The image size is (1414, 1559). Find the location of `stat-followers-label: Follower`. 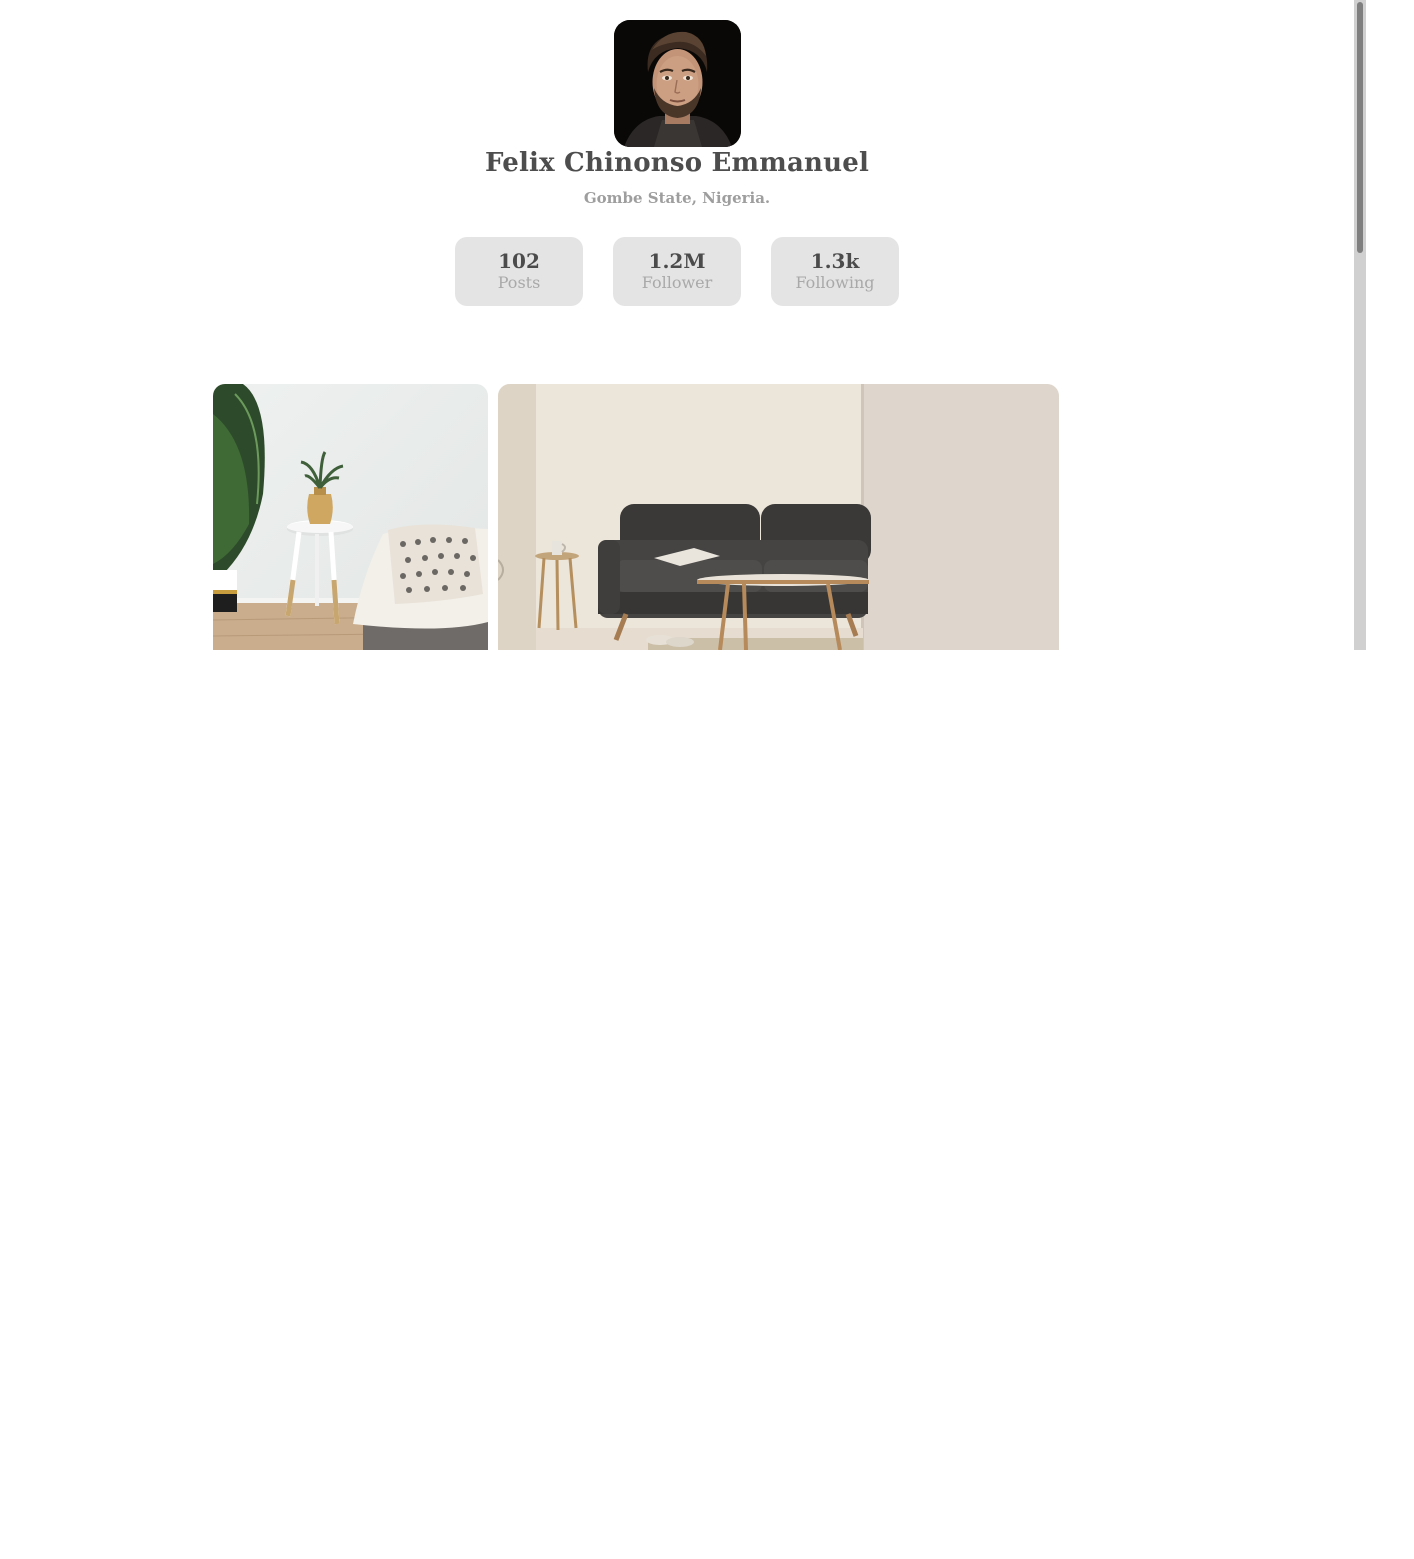

stat-followers-label: Follower is located at coordinates (677, 282).